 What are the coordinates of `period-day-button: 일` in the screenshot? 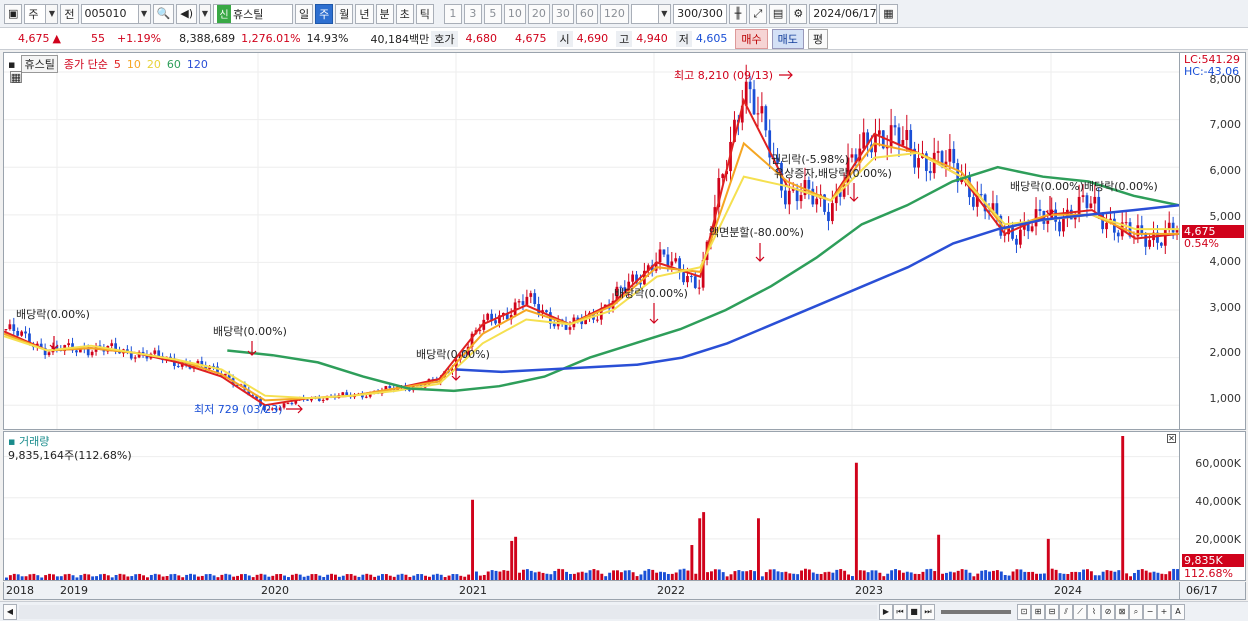 It's located at (304, 13).